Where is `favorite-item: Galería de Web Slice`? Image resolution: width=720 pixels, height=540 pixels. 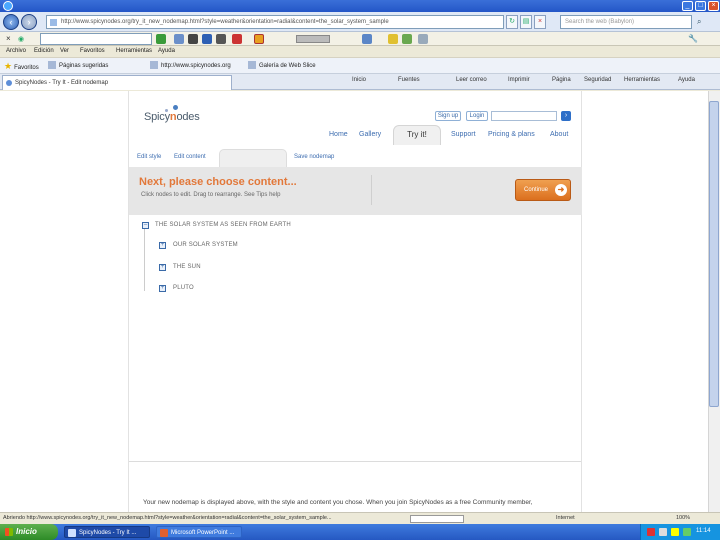 favorite-item: Galería de Web Slice is located at coordinates (282, 66).